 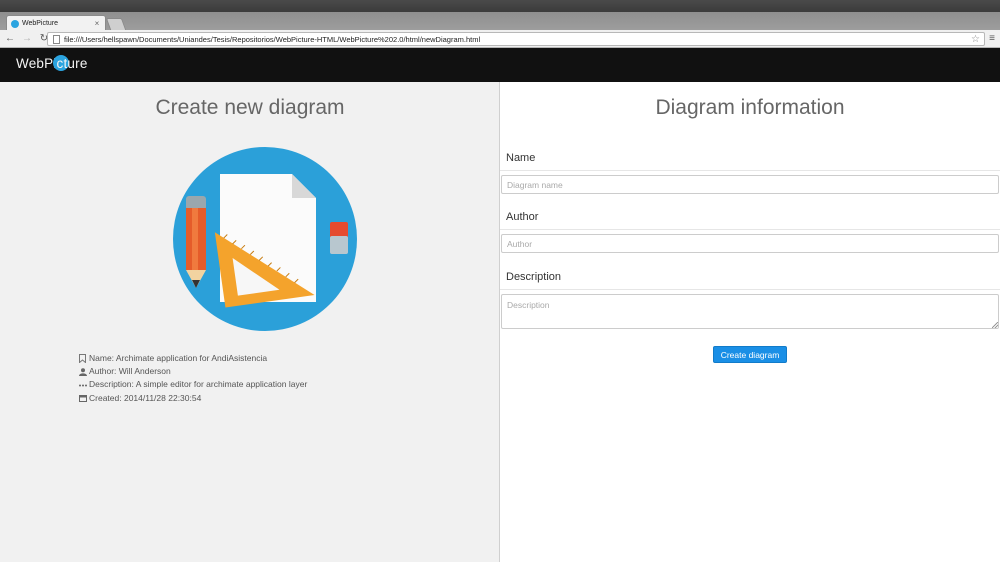 I want to click on description-wrapper, so click(x=750, y=312).